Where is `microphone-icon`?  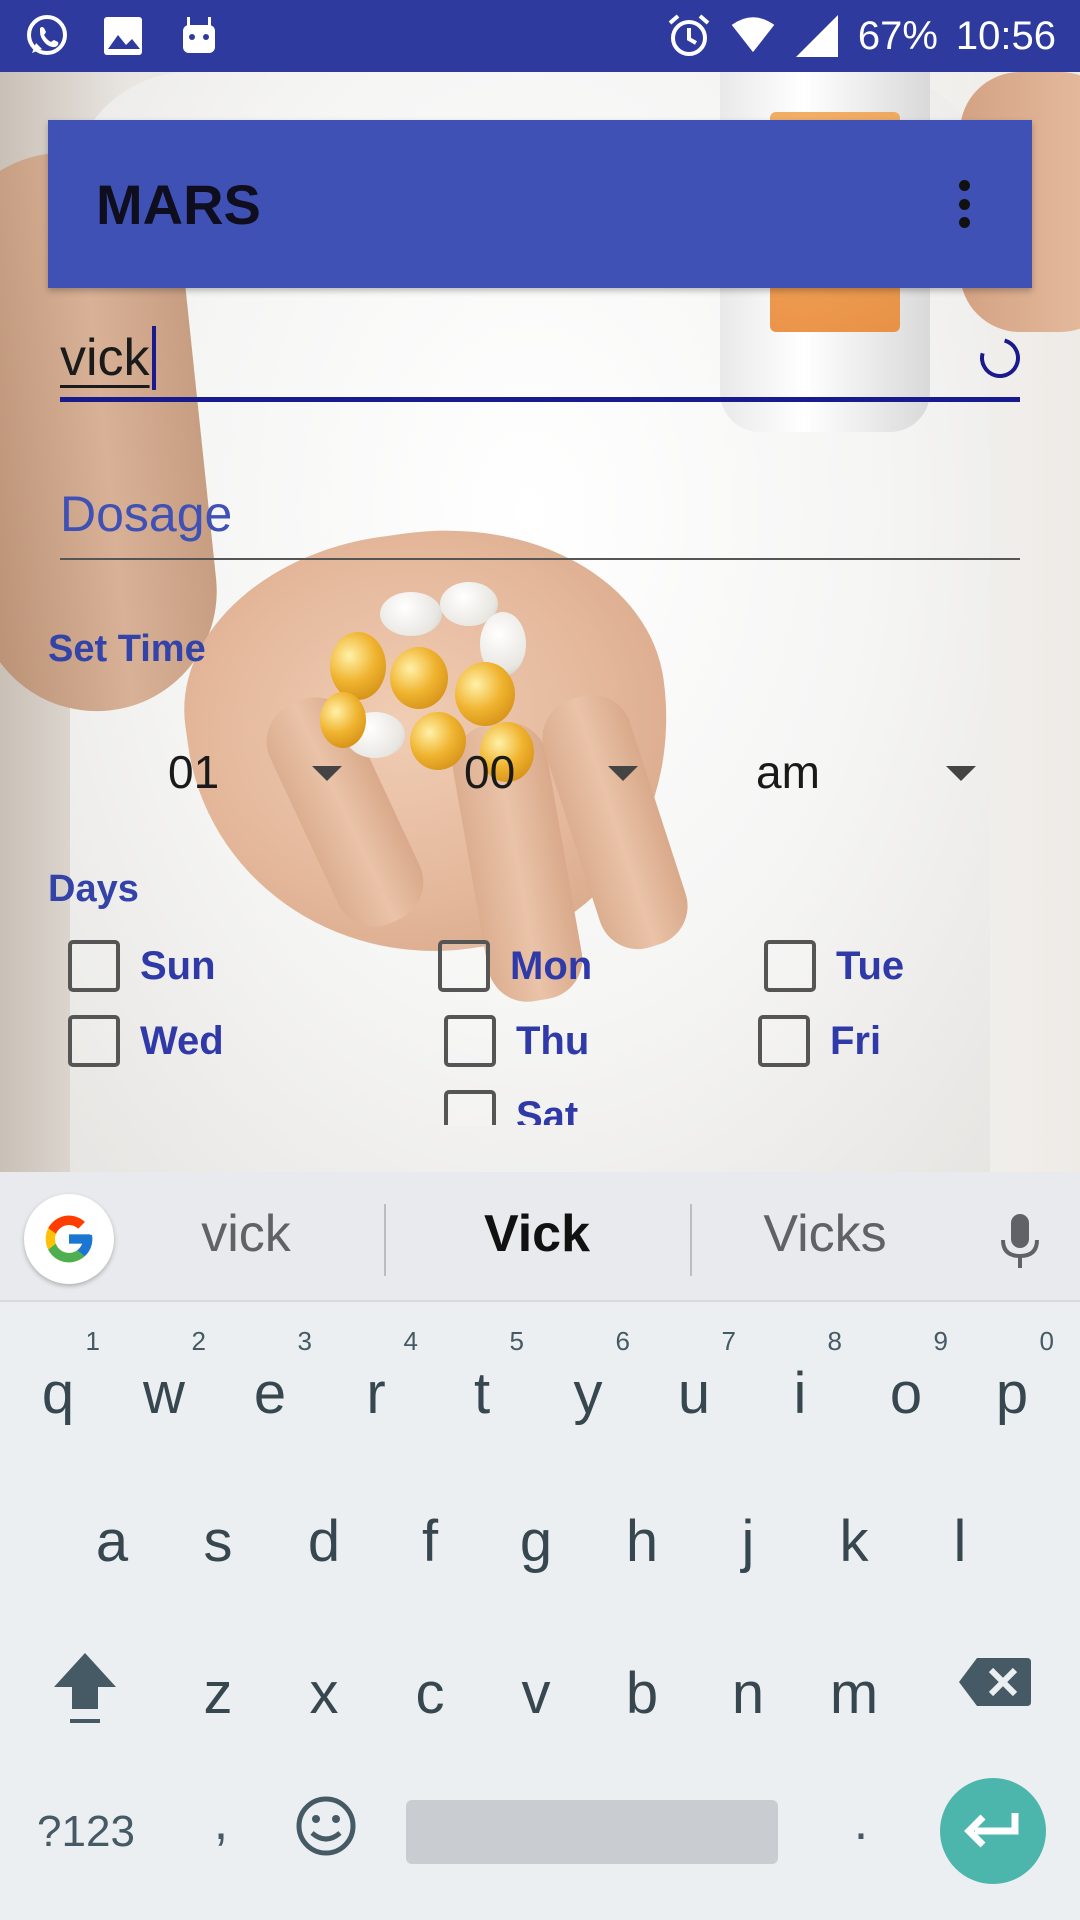 microphone-icon is located at coordinates (1020, 1244).